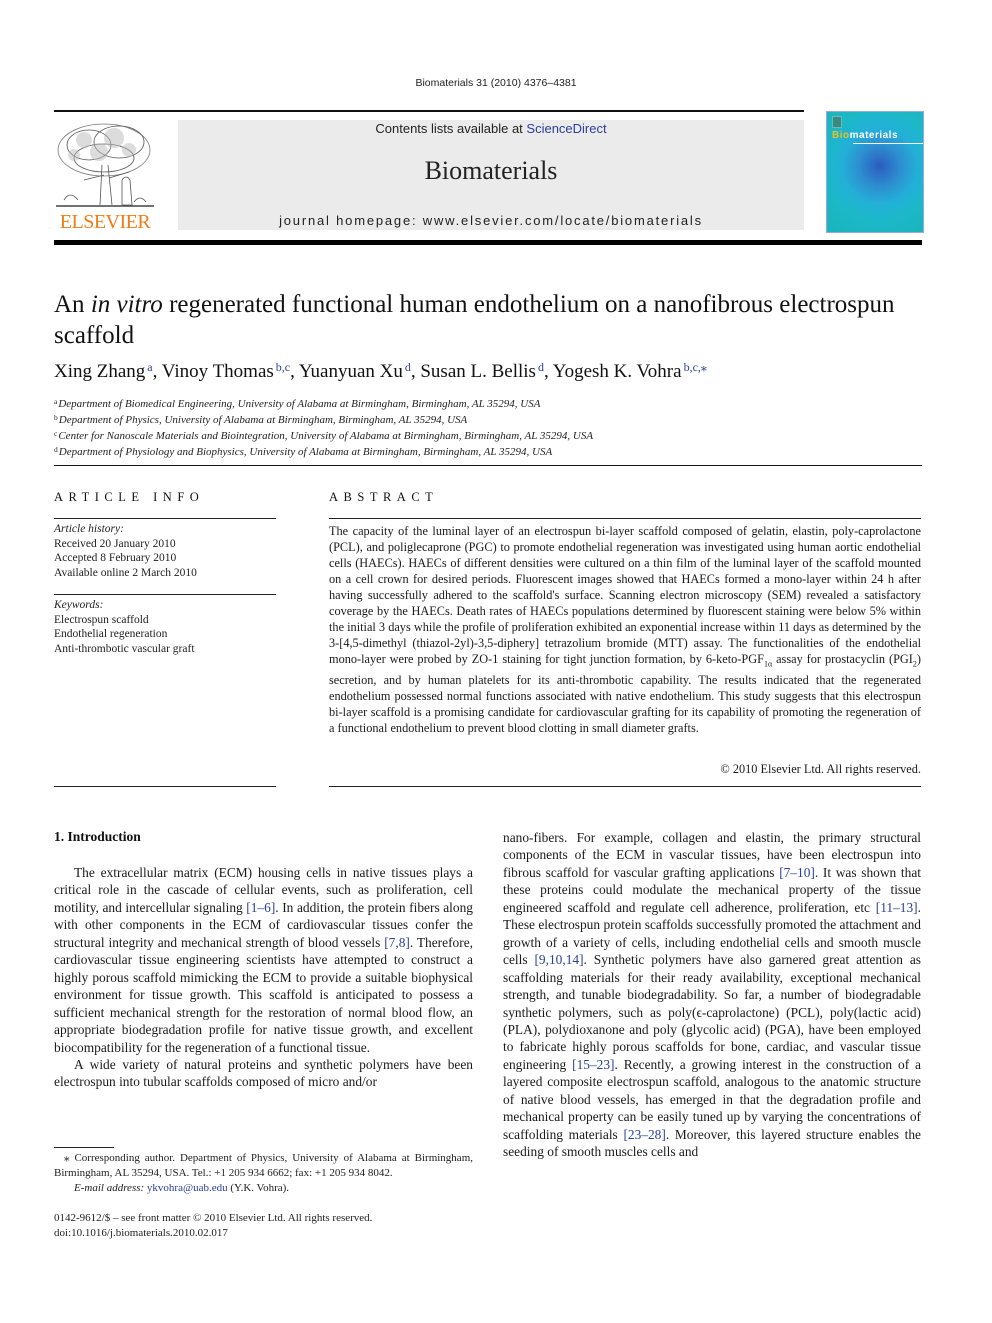 Image resolution: width=992 pixels, height=1323 pixels. Describe the element at coordinates (260, 907) in the screenshot. I see `citation-link: [1–6]` at that location.